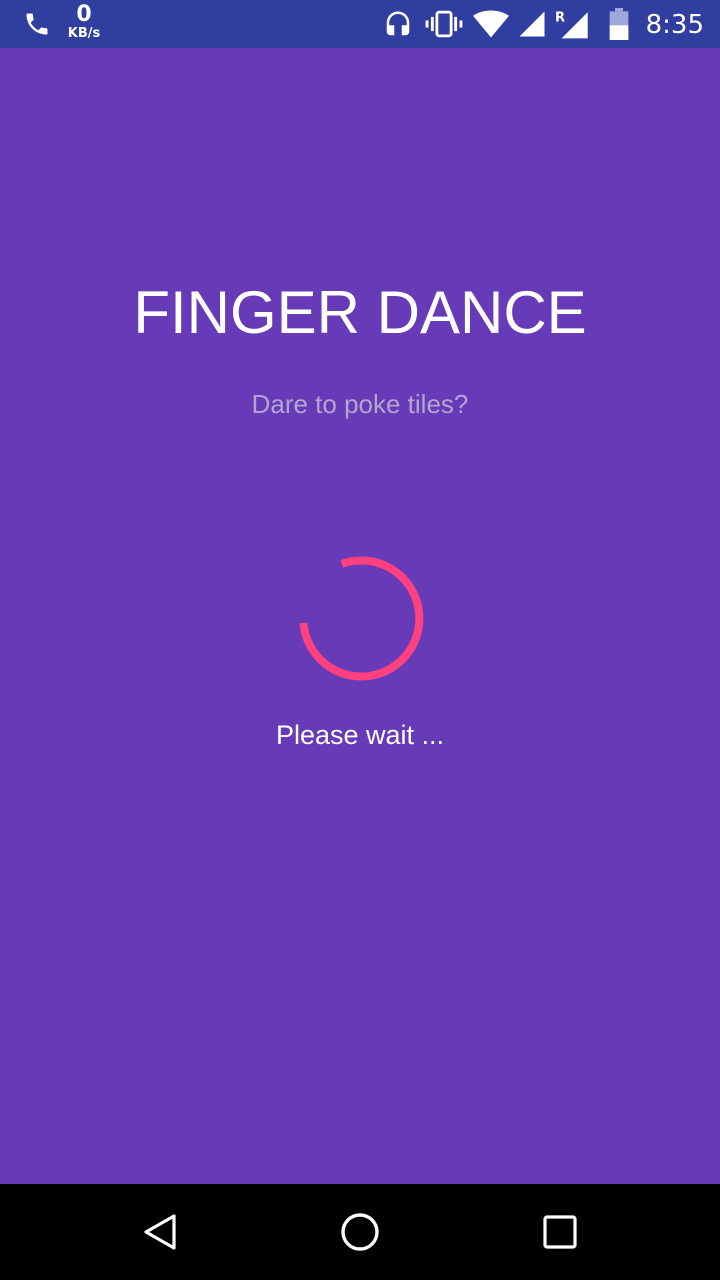 This screenshot has width=720, height=1280. I want to click on network-speed: 0 KB/s, so click(84, 21).